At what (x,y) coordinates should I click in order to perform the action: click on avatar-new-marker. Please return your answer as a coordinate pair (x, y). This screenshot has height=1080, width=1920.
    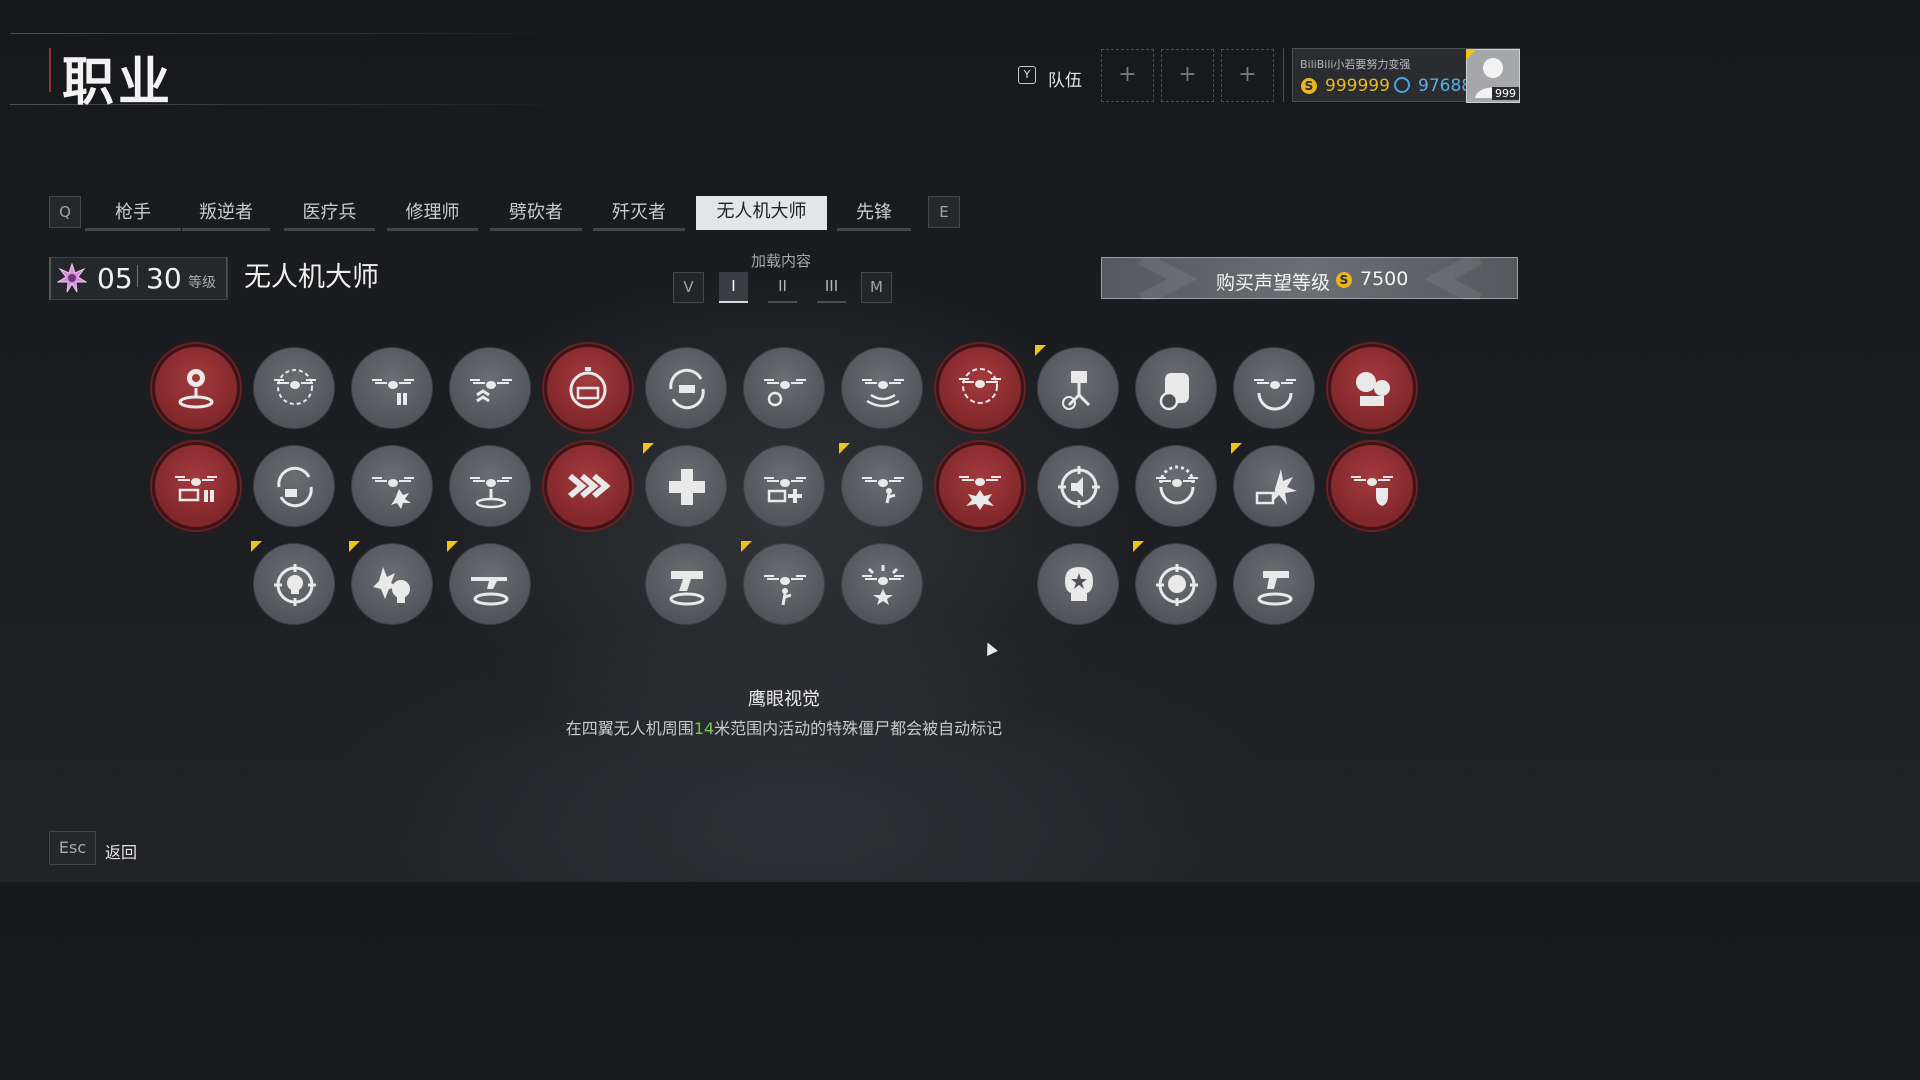
    Looking at the image, I should click on (1471, 54).